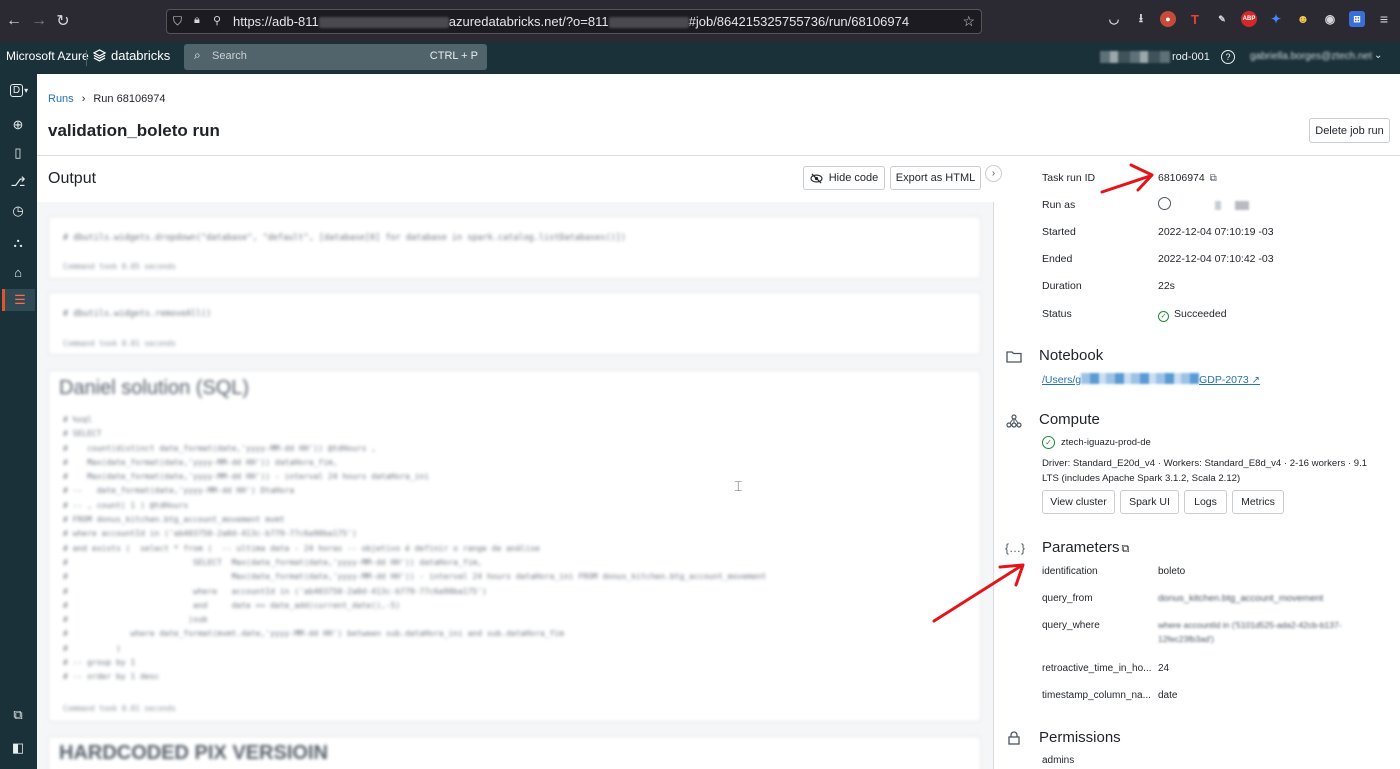 Image resolution: width=1400 pixels, height=769 pixels. Describe the element at coordinates (993, 173) in the screenshot. I see `chevron-right-icon: ›` at that location.